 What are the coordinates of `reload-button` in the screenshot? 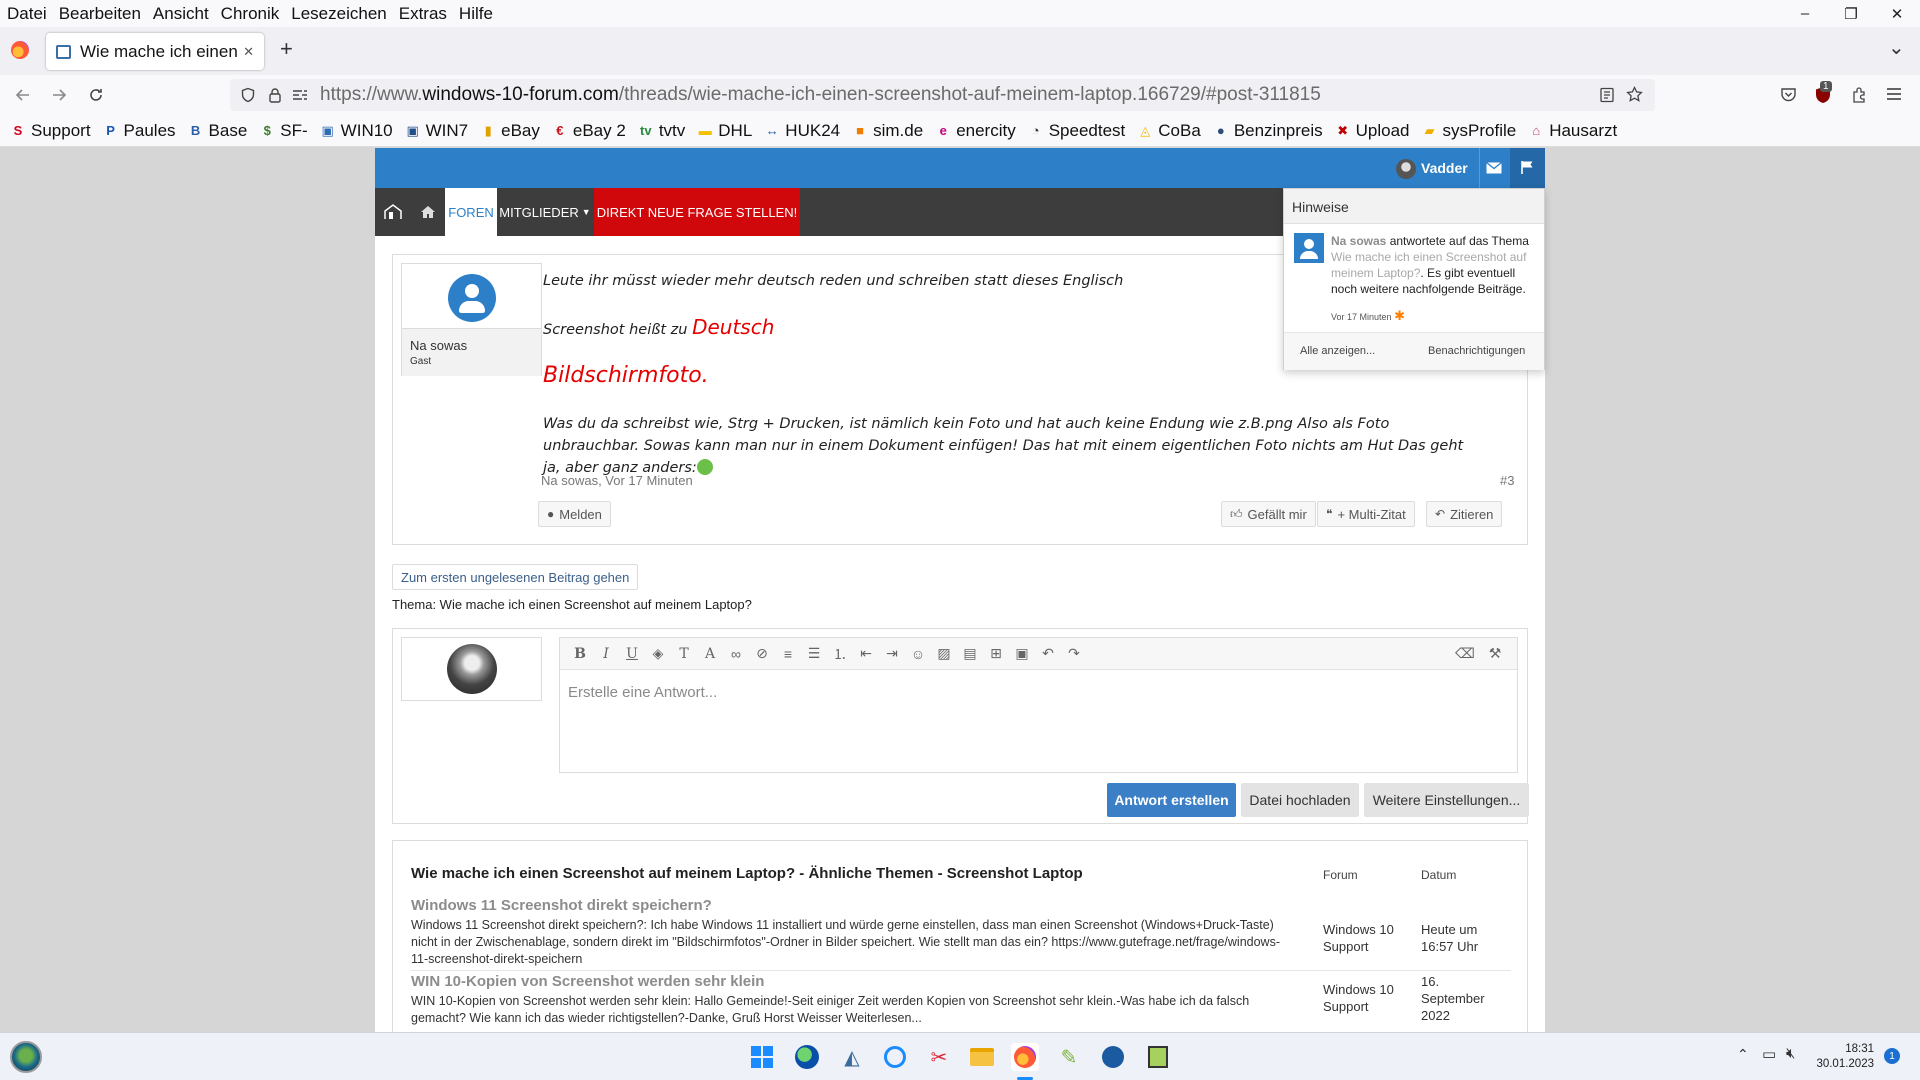 It's located at (96, 95).